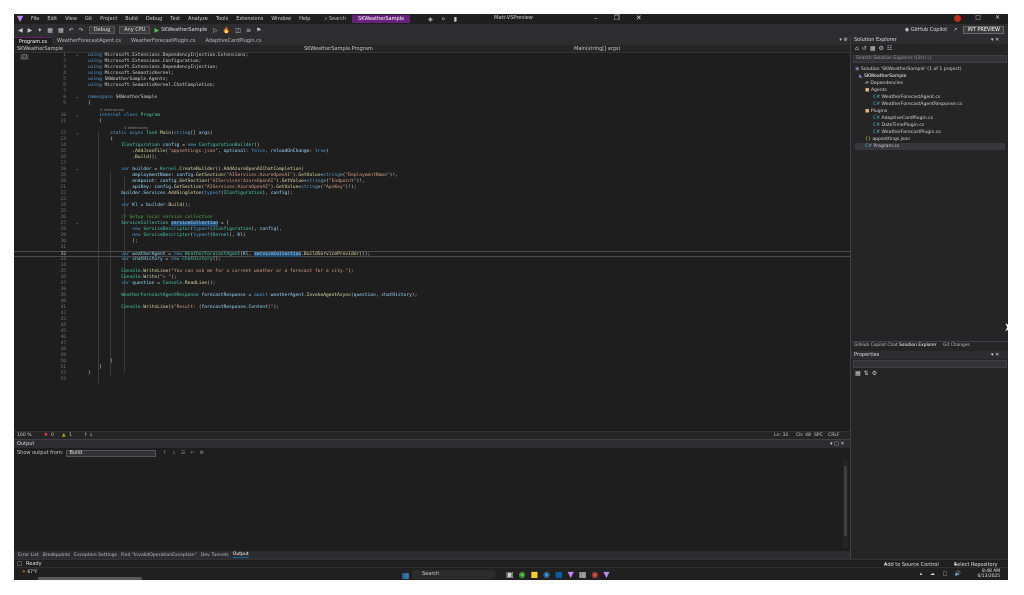 The height and width of the screenshot is (595, 1024). Describe the element at coordinates (834, 435) in the screenshot. I see `line-ending: CRLF` at that location.